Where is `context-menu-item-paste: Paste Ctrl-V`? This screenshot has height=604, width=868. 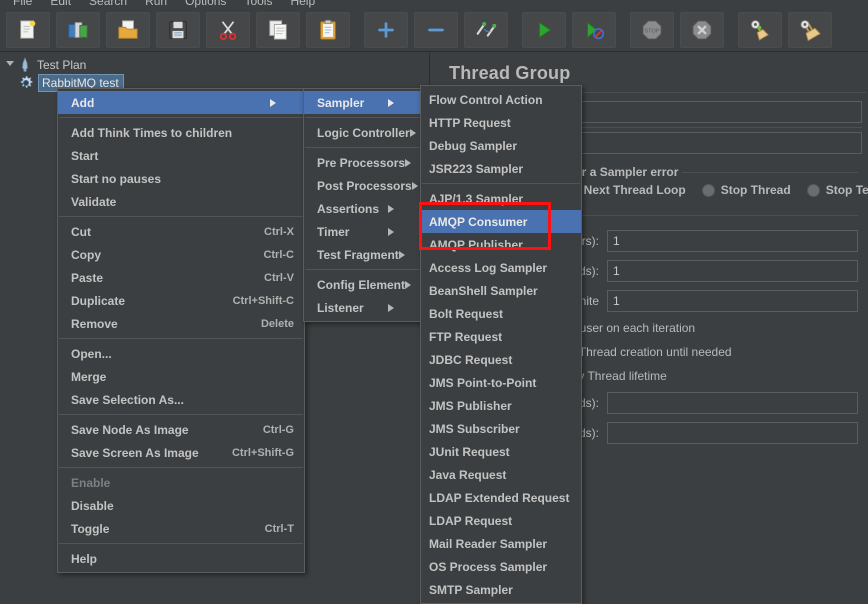
context-menu-item-paste: Paste Ctrl-V is located at coordinates (181, 277).